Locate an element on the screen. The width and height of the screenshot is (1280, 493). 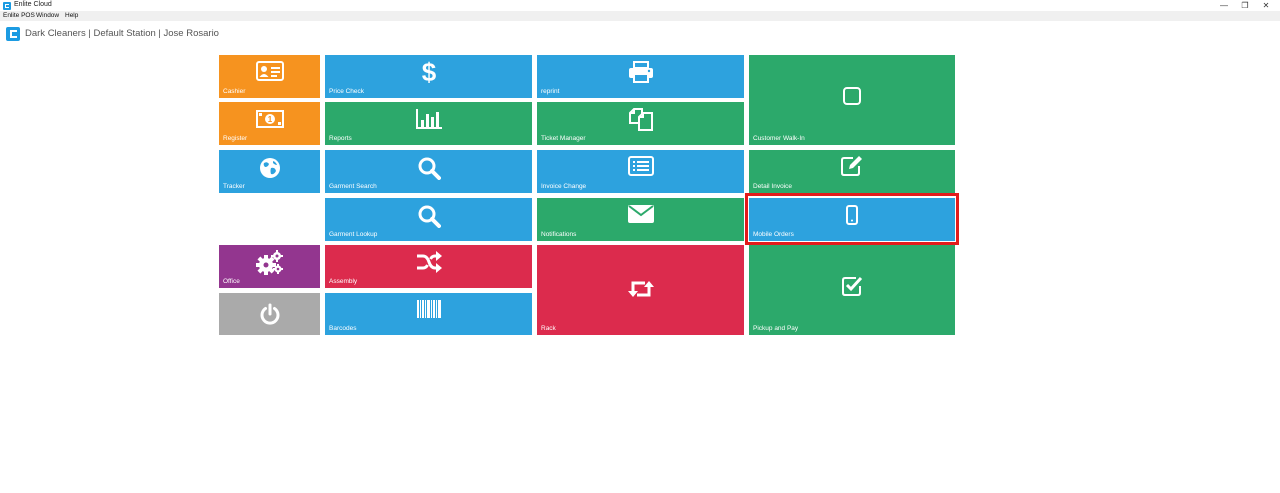
rack-tile: Rack is located at coordinates (640, 290).